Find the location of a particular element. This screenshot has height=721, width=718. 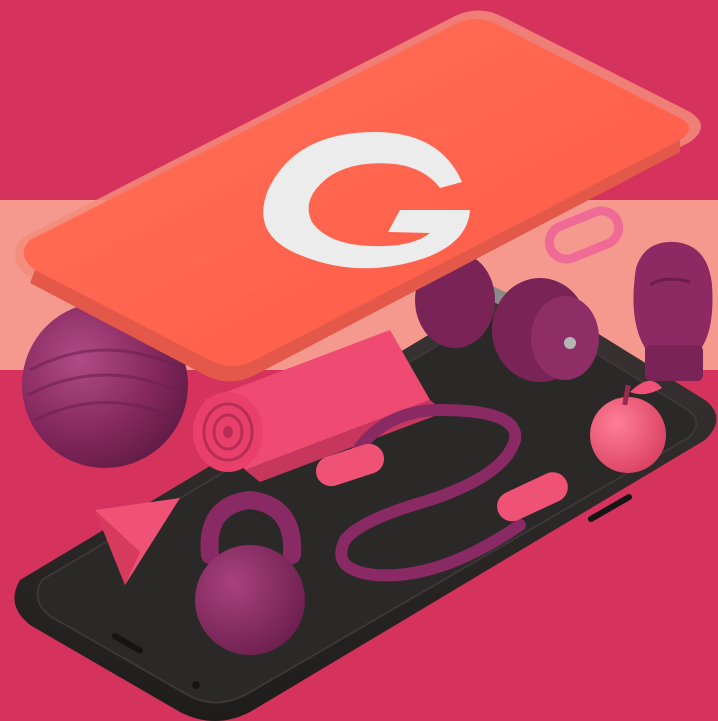

boxing-glove-icon is located at coordinates (673, 311).